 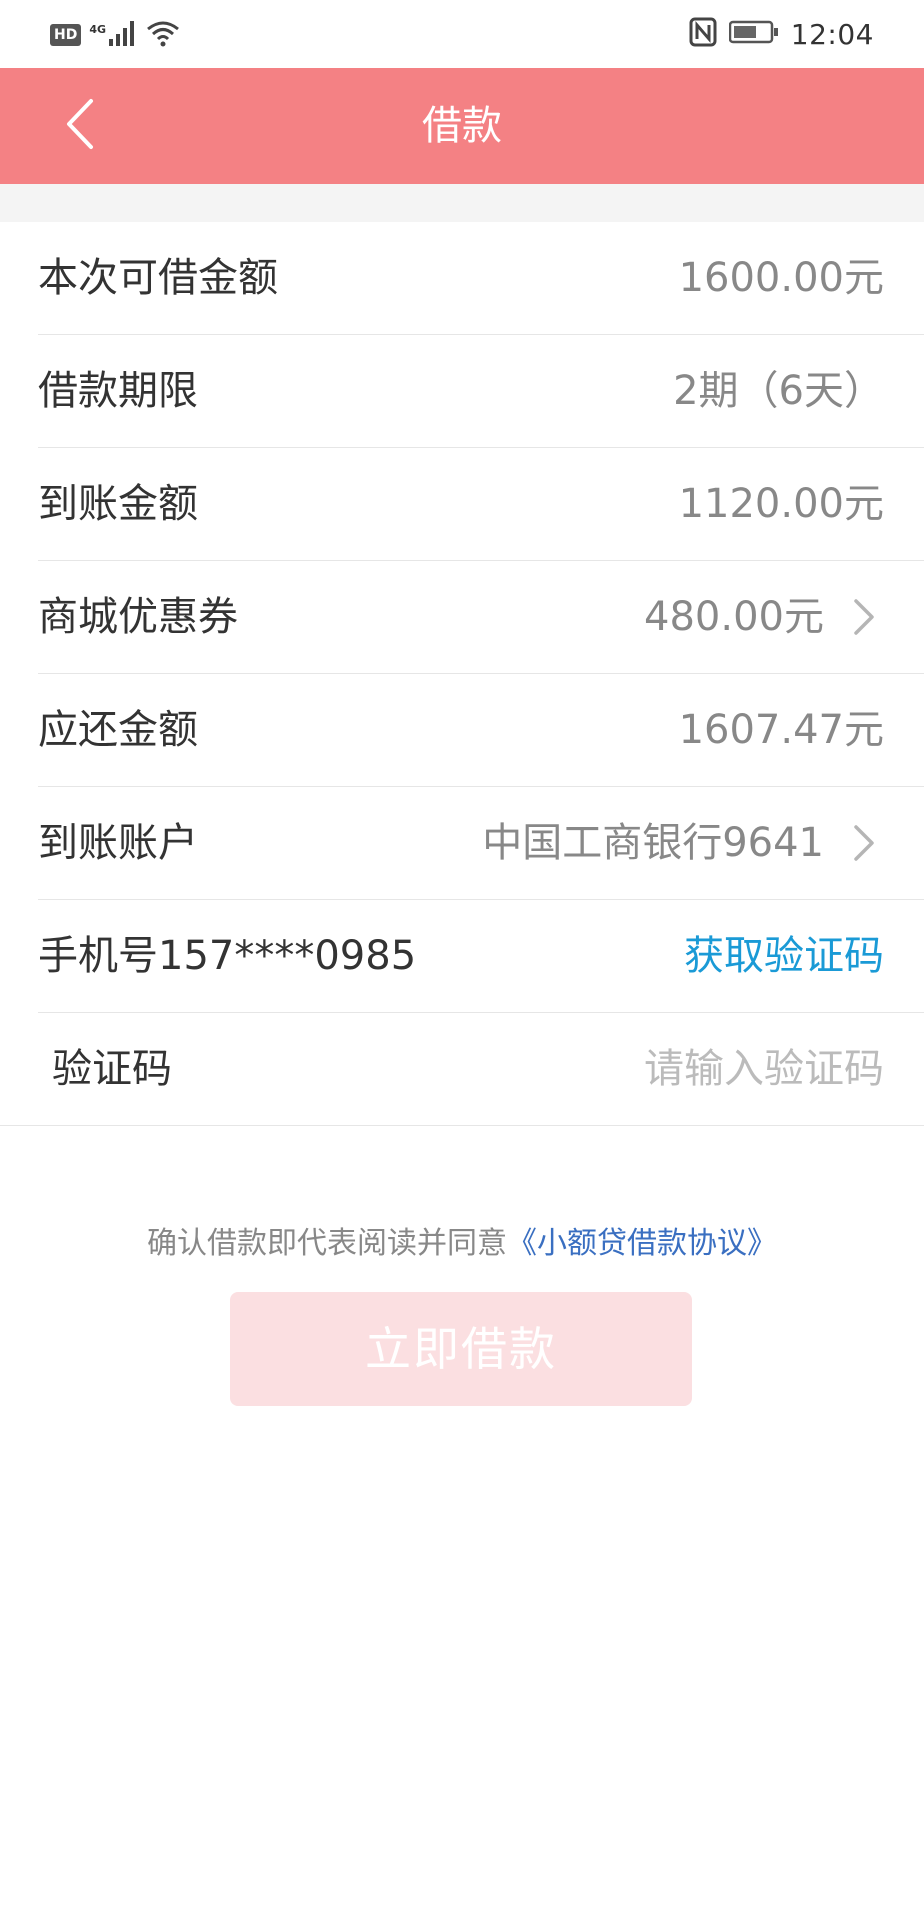 What do you see at coordinates (642, 1243) in the screenshot?
I see `agreement-link: 《小额贷借款协议》` at bounding box center [642, 1243].